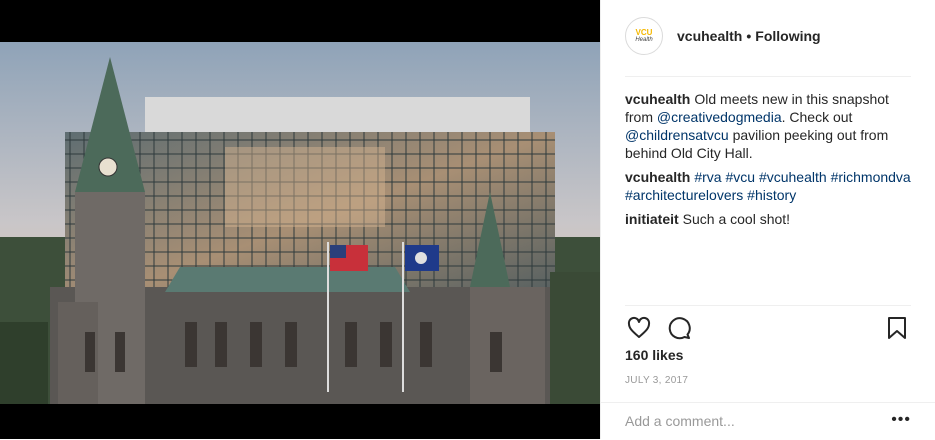 Image resolution: width=935 pixels, height=440 pixels. Describe the element at coordinates (709, 36) in the screenshot. I see `username-link: vcuhealth` at that location.